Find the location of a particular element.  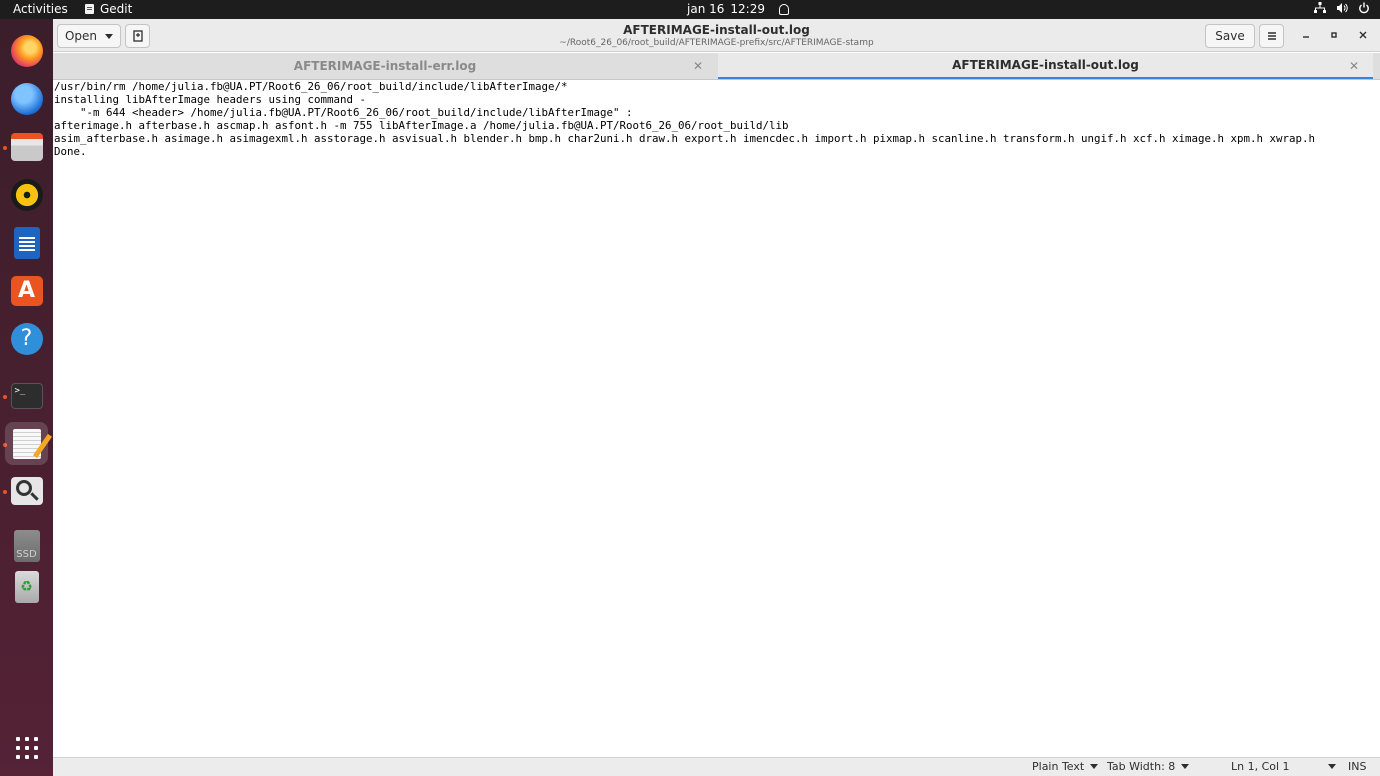

tab-width-selector: Tab Width: 8 is located at coordinates (1148, 766).